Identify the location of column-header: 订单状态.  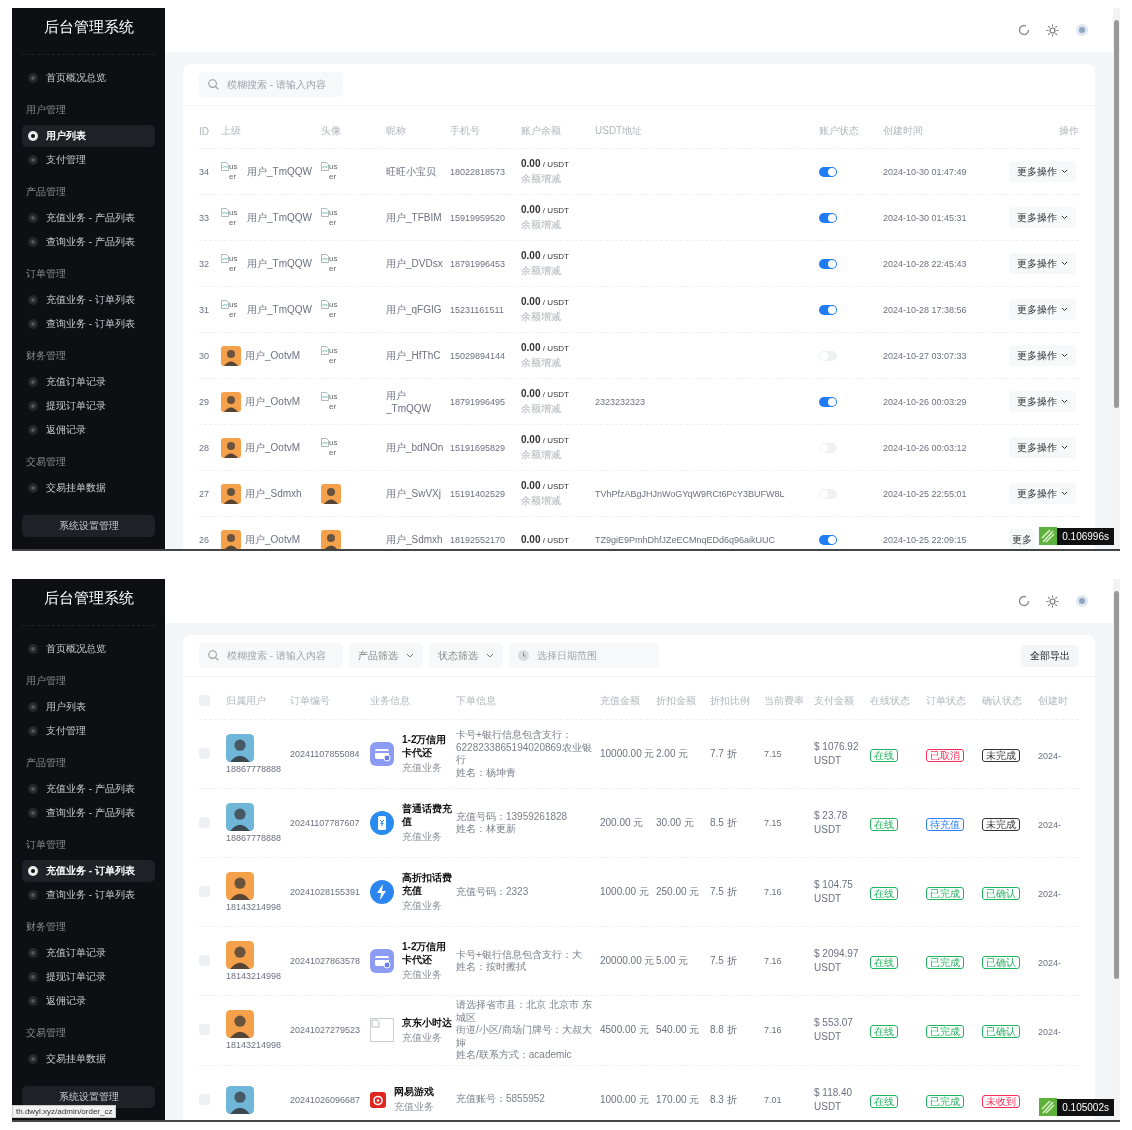
(946, 701).